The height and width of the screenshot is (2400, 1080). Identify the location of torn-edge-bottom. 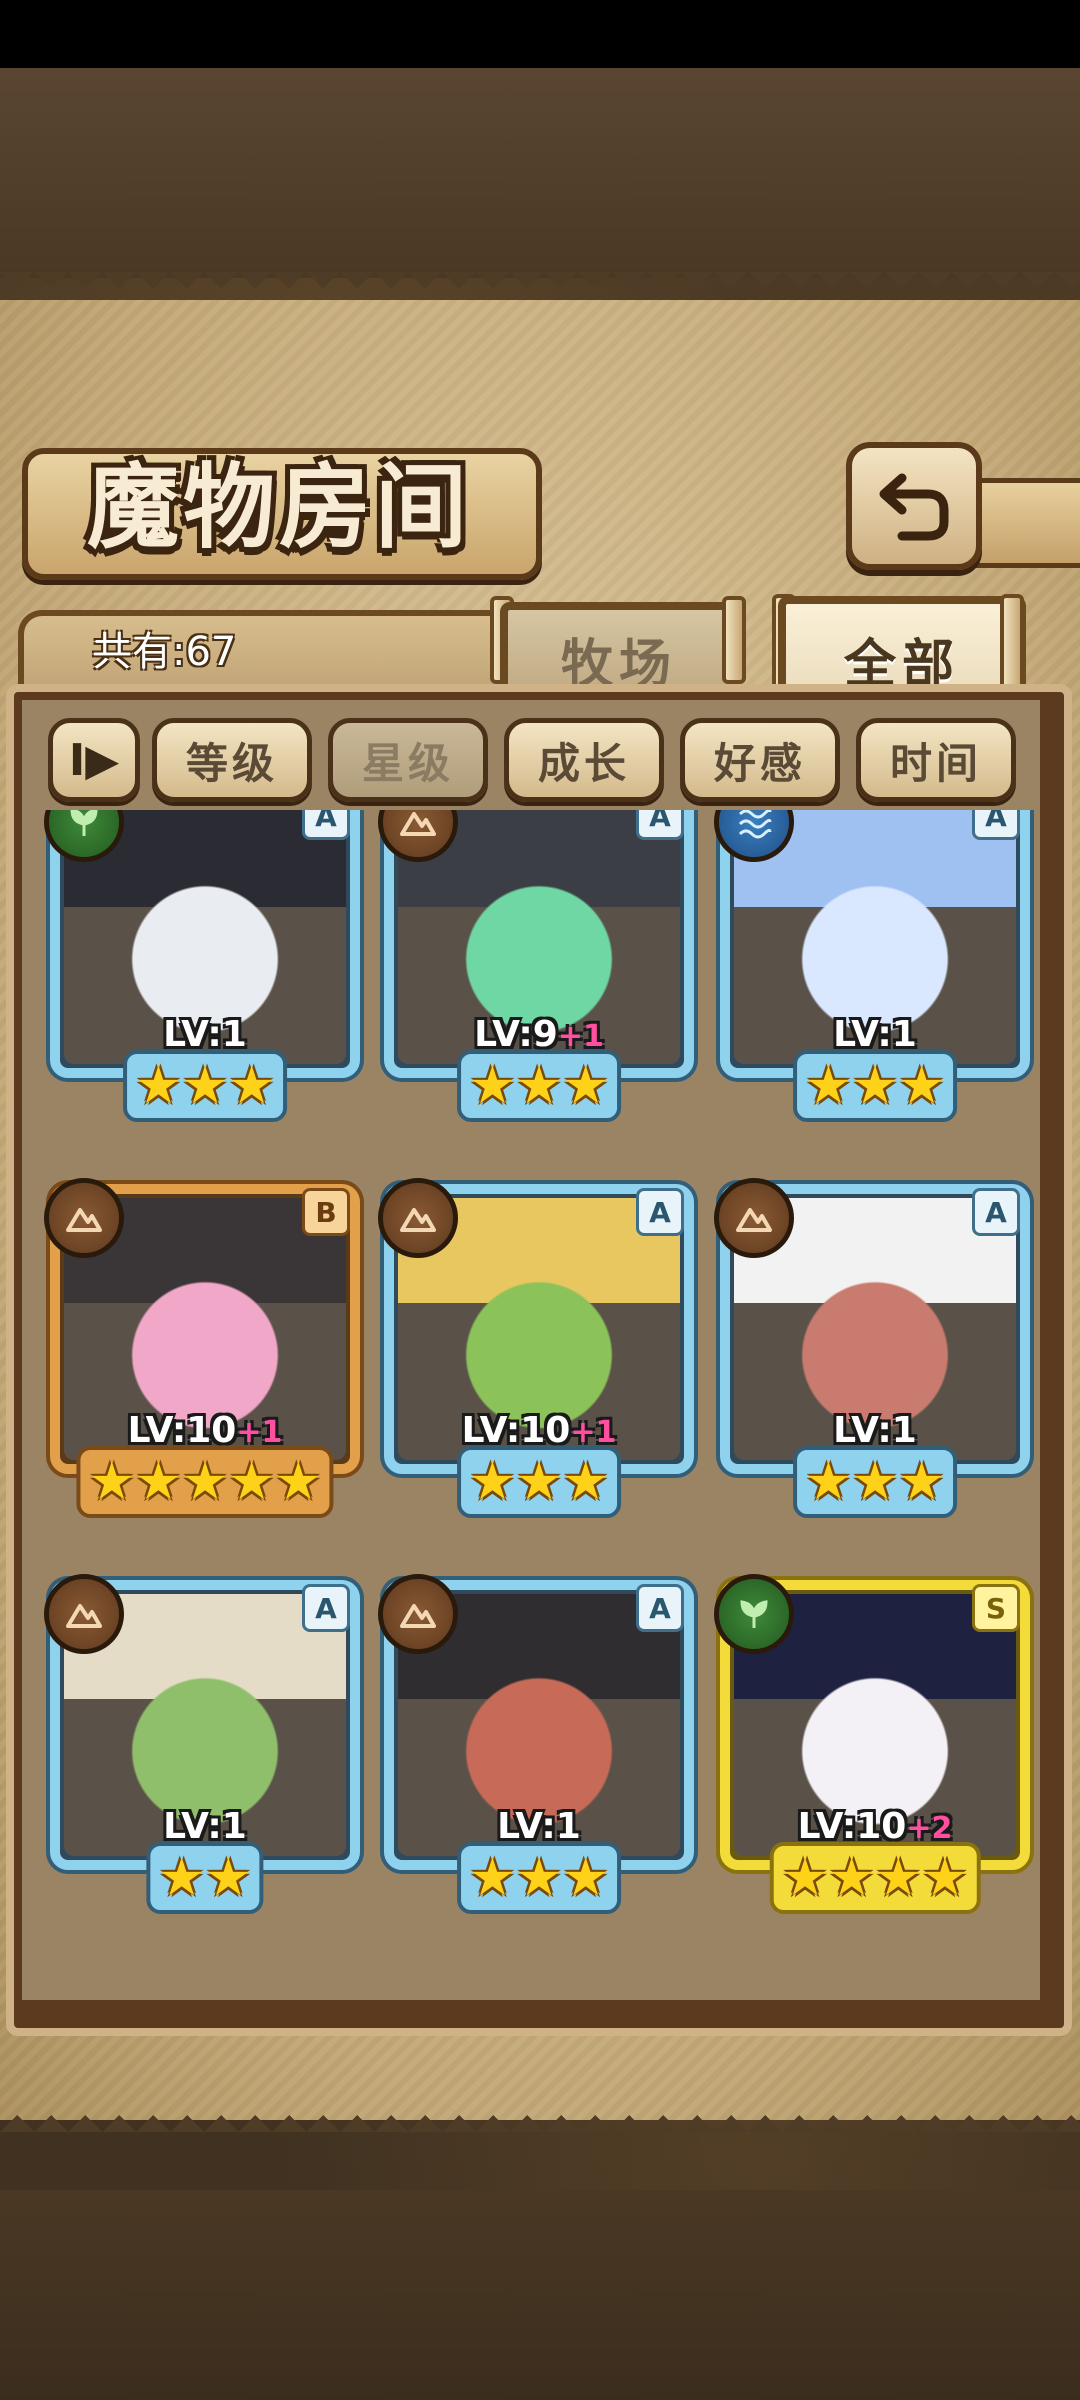
(540, 2115).